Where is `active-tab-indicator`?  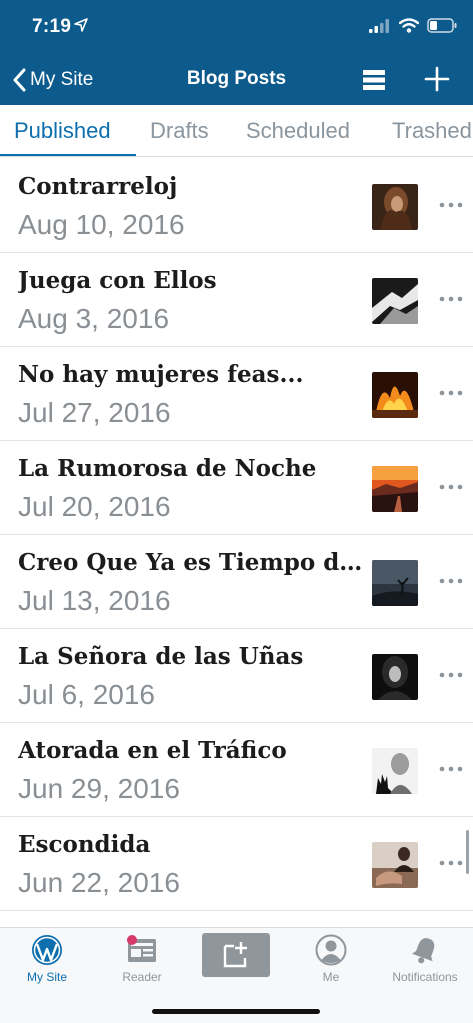 active-tab-indicator is located at coordinates (68, 155).